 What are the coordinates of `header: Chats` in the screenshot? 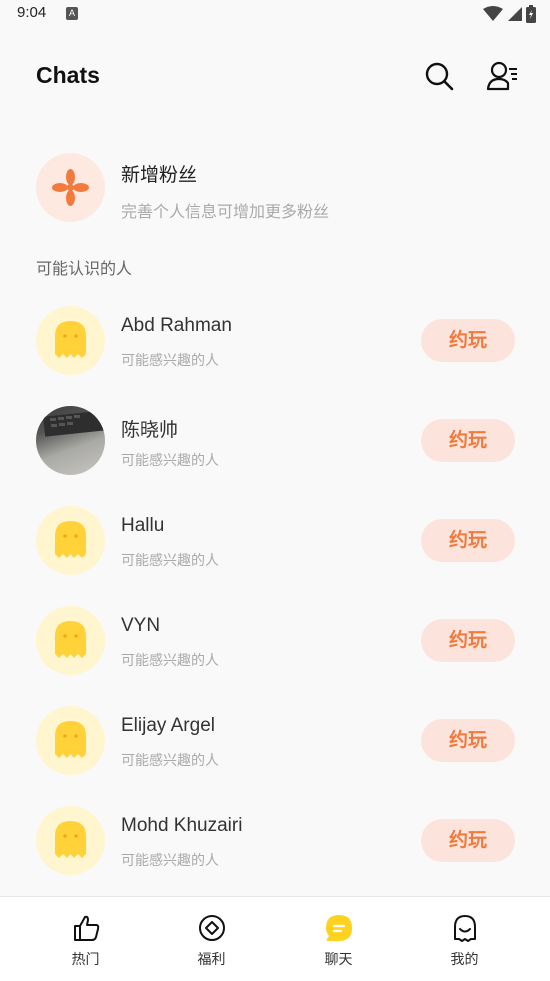 It's located at (275, 76).